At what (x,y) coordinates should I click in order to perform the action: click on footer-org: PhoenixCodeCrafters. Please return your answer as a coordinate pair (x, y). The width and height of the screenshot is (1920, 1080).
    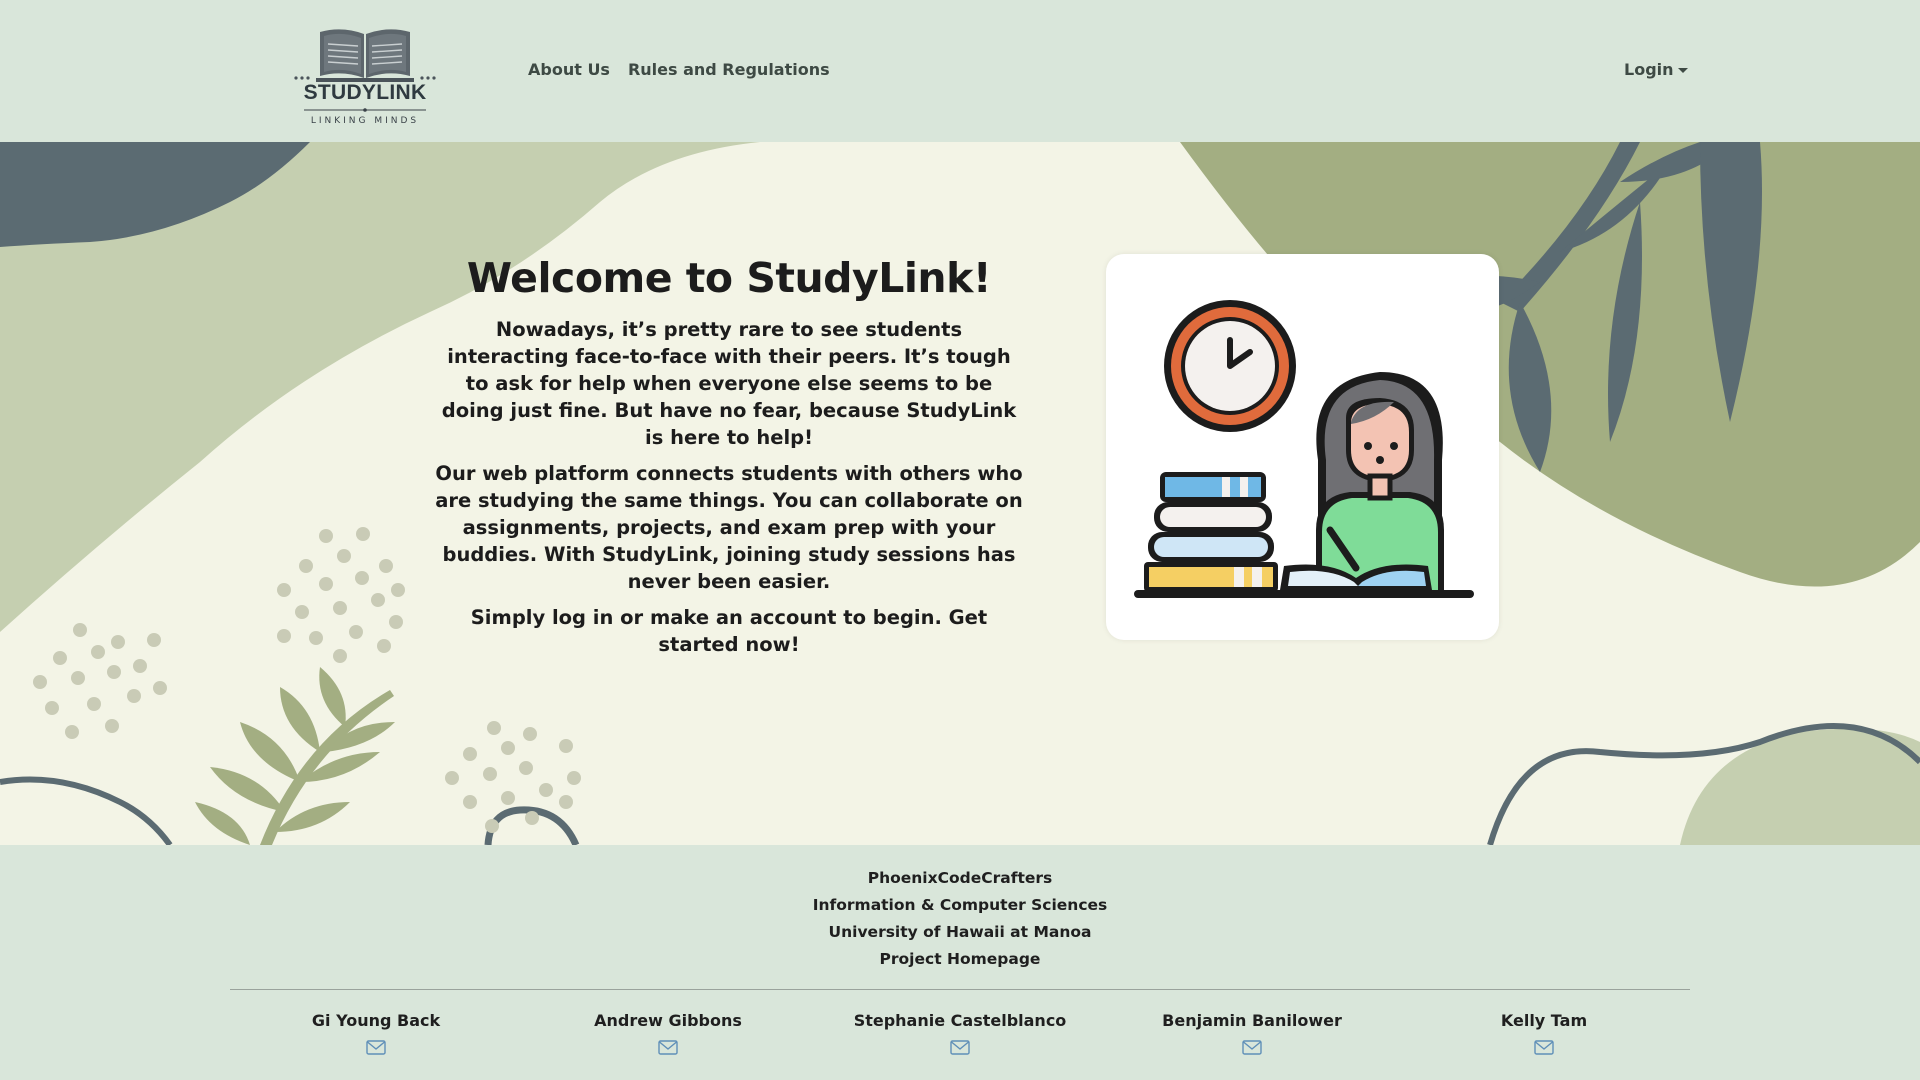
    Looking at the image, I should click on (960, 878).